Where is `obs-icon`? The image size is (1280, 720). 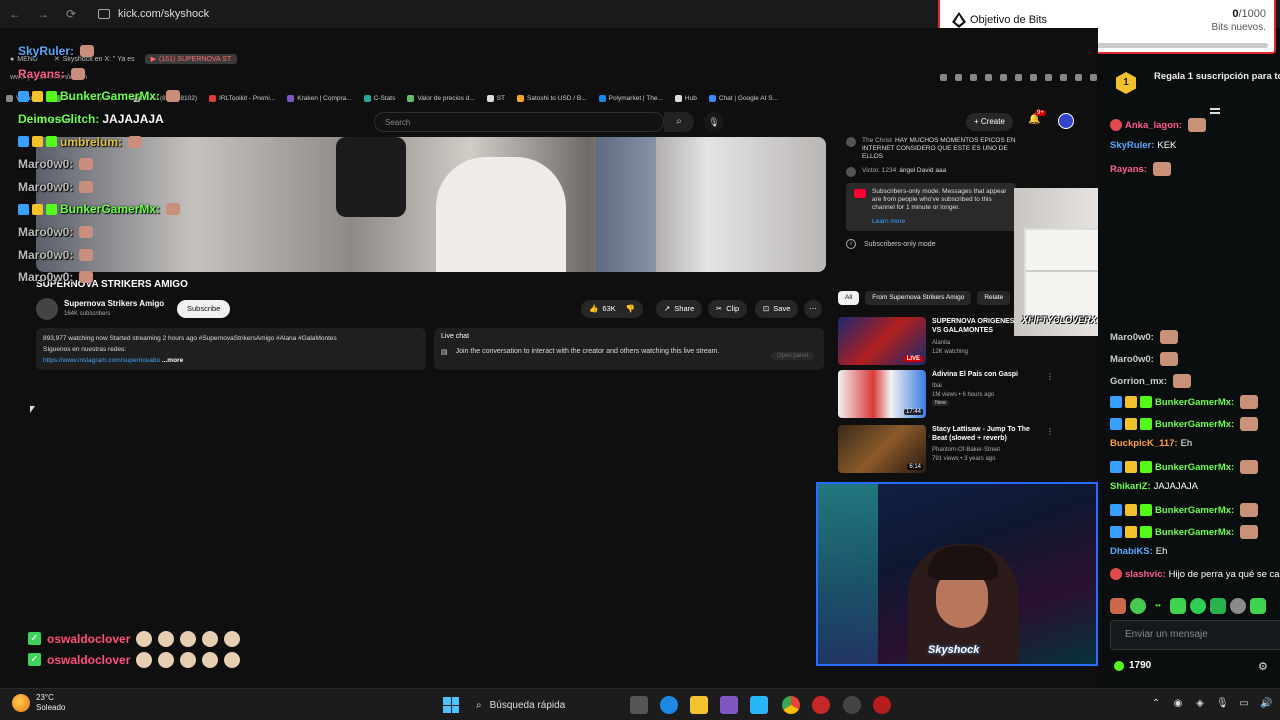 obs-icon is located at coordinates (852, 705).